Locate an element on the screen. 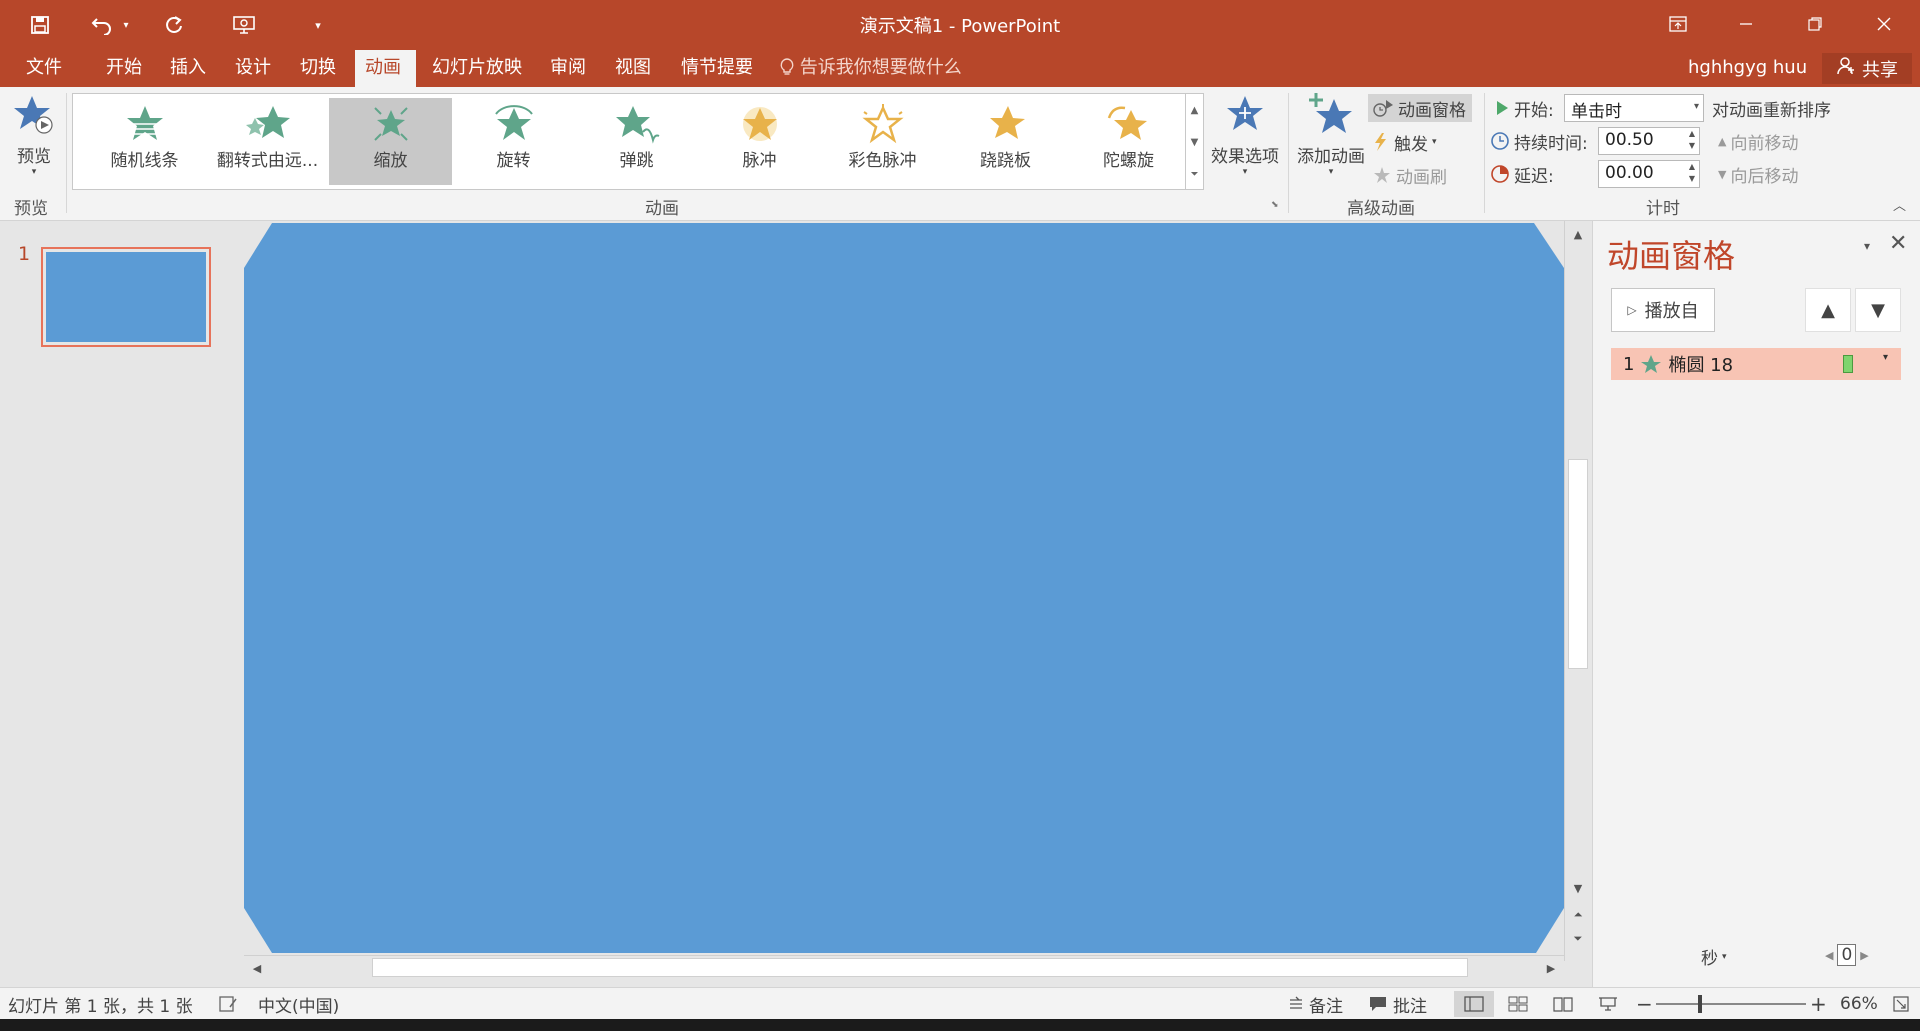  slide-sorter-button is located at coordinates (1518, 1004).